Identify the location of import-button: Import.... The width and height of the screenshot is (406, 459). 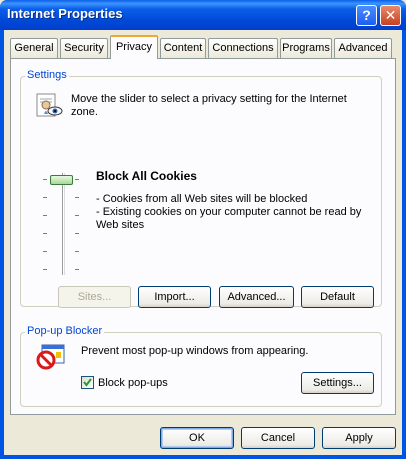
(174, 297).